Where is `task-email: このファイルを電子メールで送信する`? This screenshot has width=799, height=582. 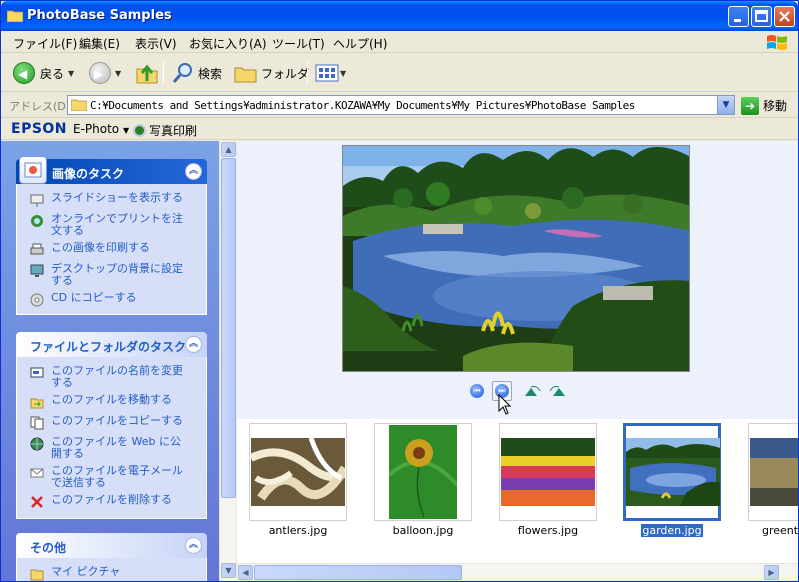 task-email: このファイルを電子メールで送信する is located at coordinates (117, 477).